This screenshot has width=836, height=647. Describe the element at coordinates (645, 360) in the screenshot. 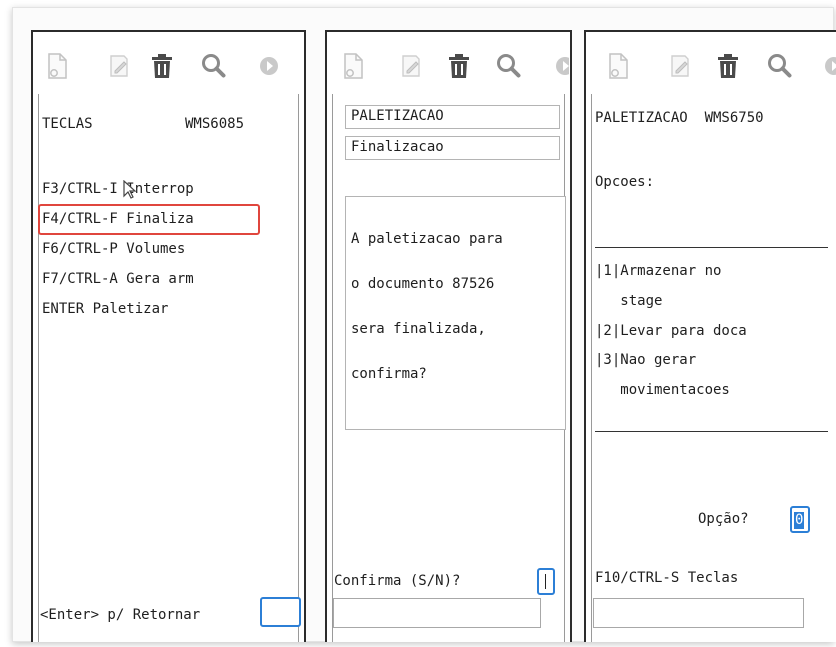

I see `option-3: |3|Nao gerar` at that location.